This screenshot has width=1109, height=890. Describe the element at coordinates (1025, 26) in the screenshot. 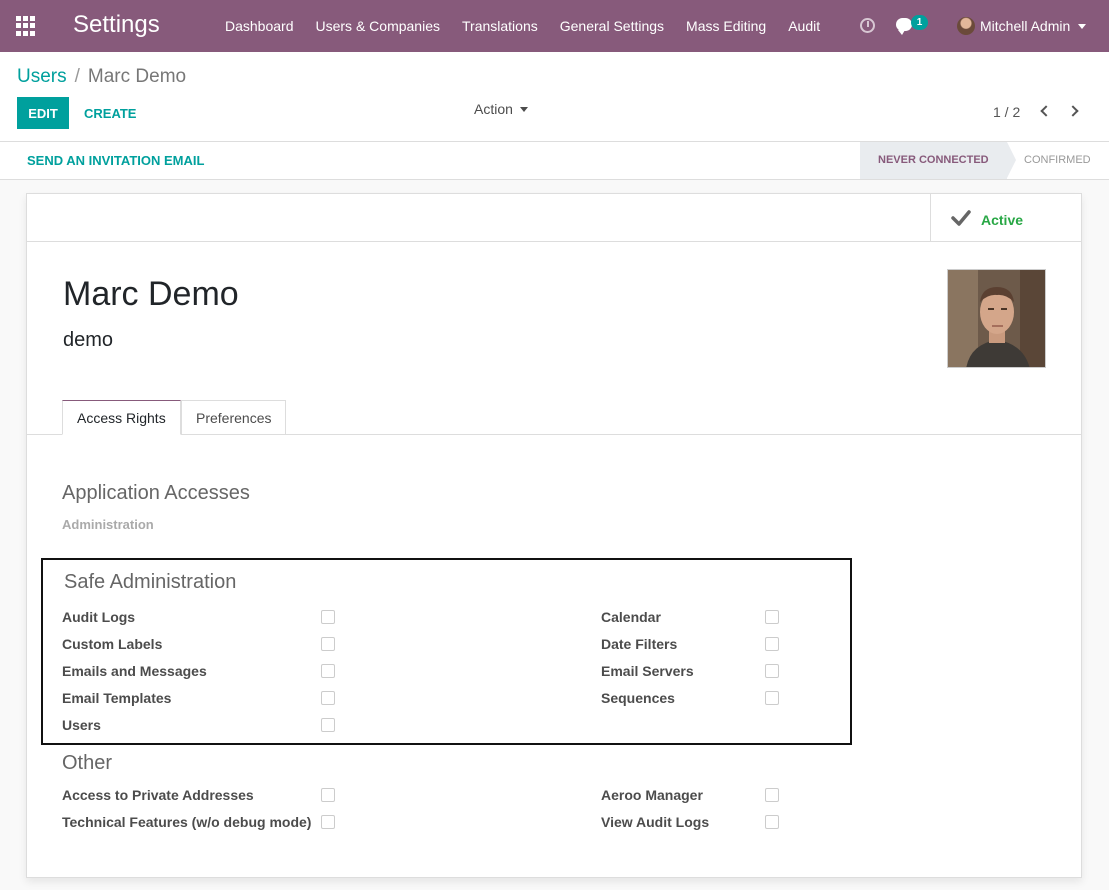

I see `user-name: Mitchell Admin` at that location.